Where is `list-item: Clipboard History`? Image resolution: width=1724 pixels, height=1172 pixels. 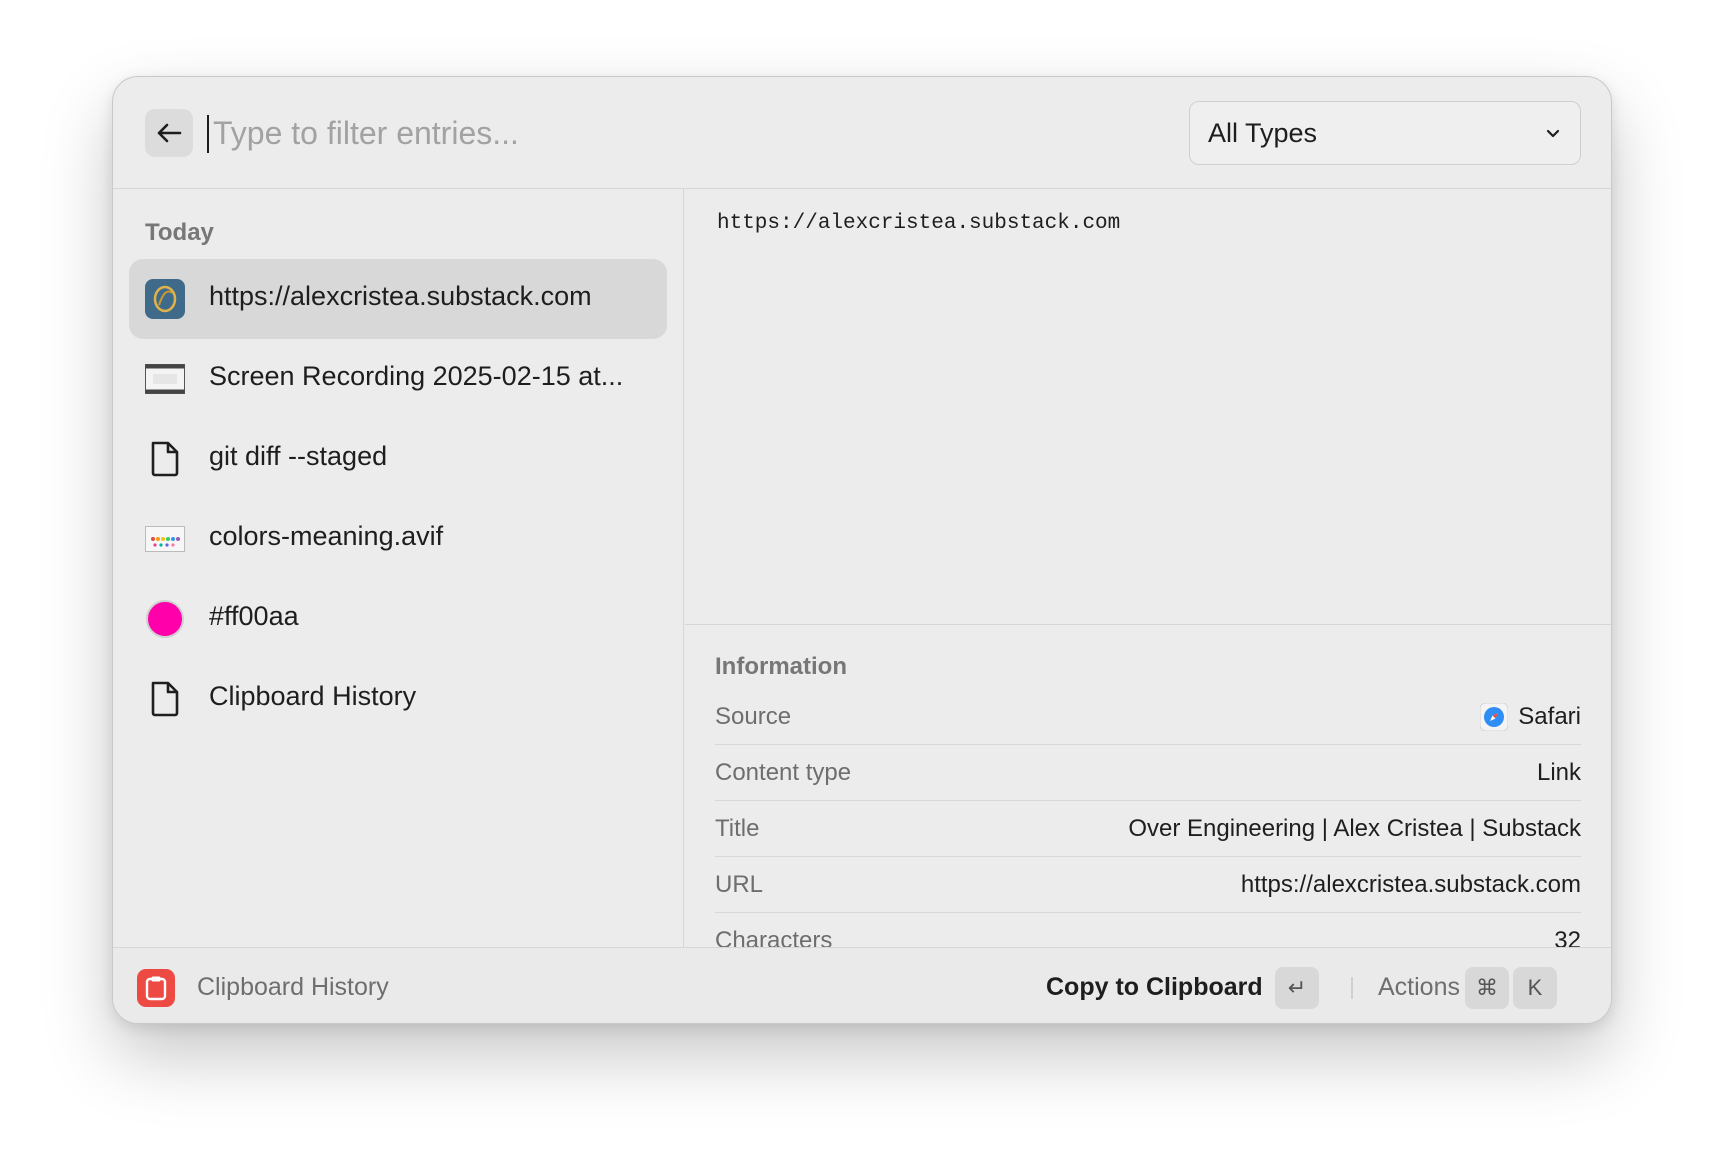
list-item: Clipboard History is located at coordinates (398, 699).